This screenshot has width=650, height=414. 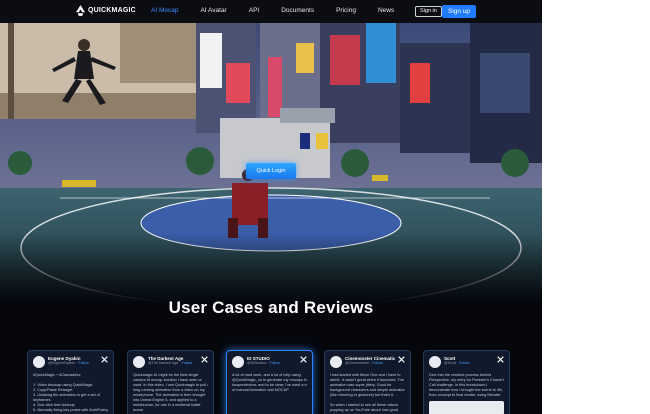 I want to click on review-author-handle: @The Darkest Age, so click(x=163, y=363).